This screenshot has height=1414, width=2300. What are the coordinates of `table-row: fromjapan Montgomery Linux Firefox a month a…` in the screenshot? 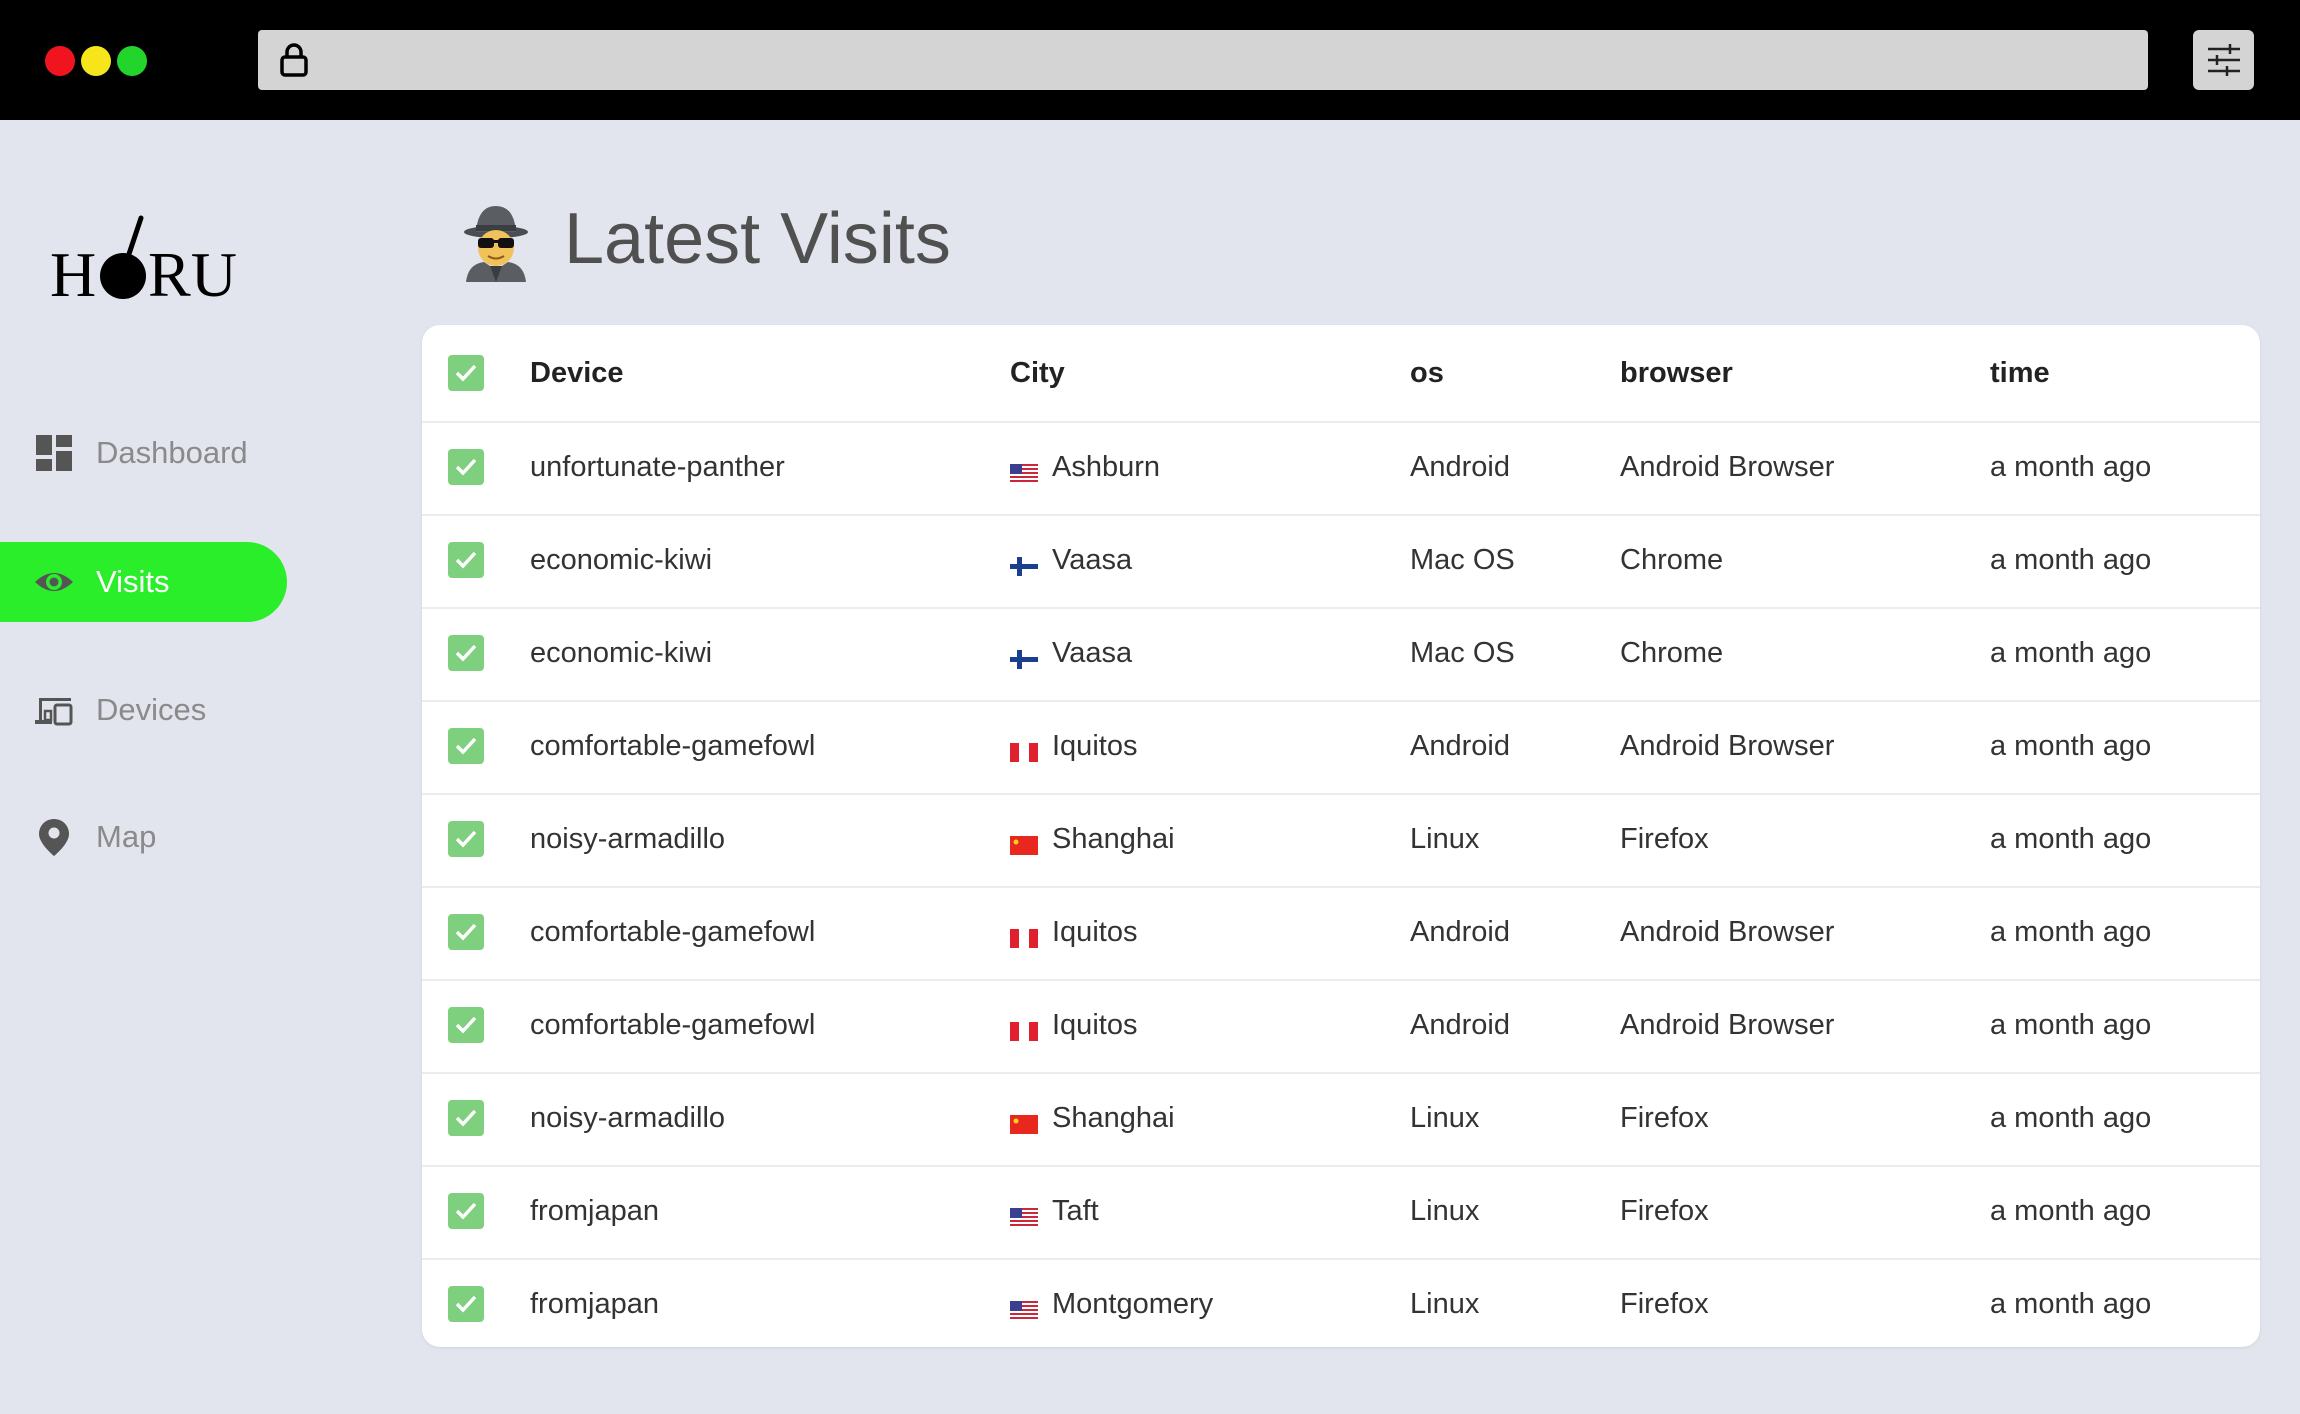 It's located at (1341, 1302).